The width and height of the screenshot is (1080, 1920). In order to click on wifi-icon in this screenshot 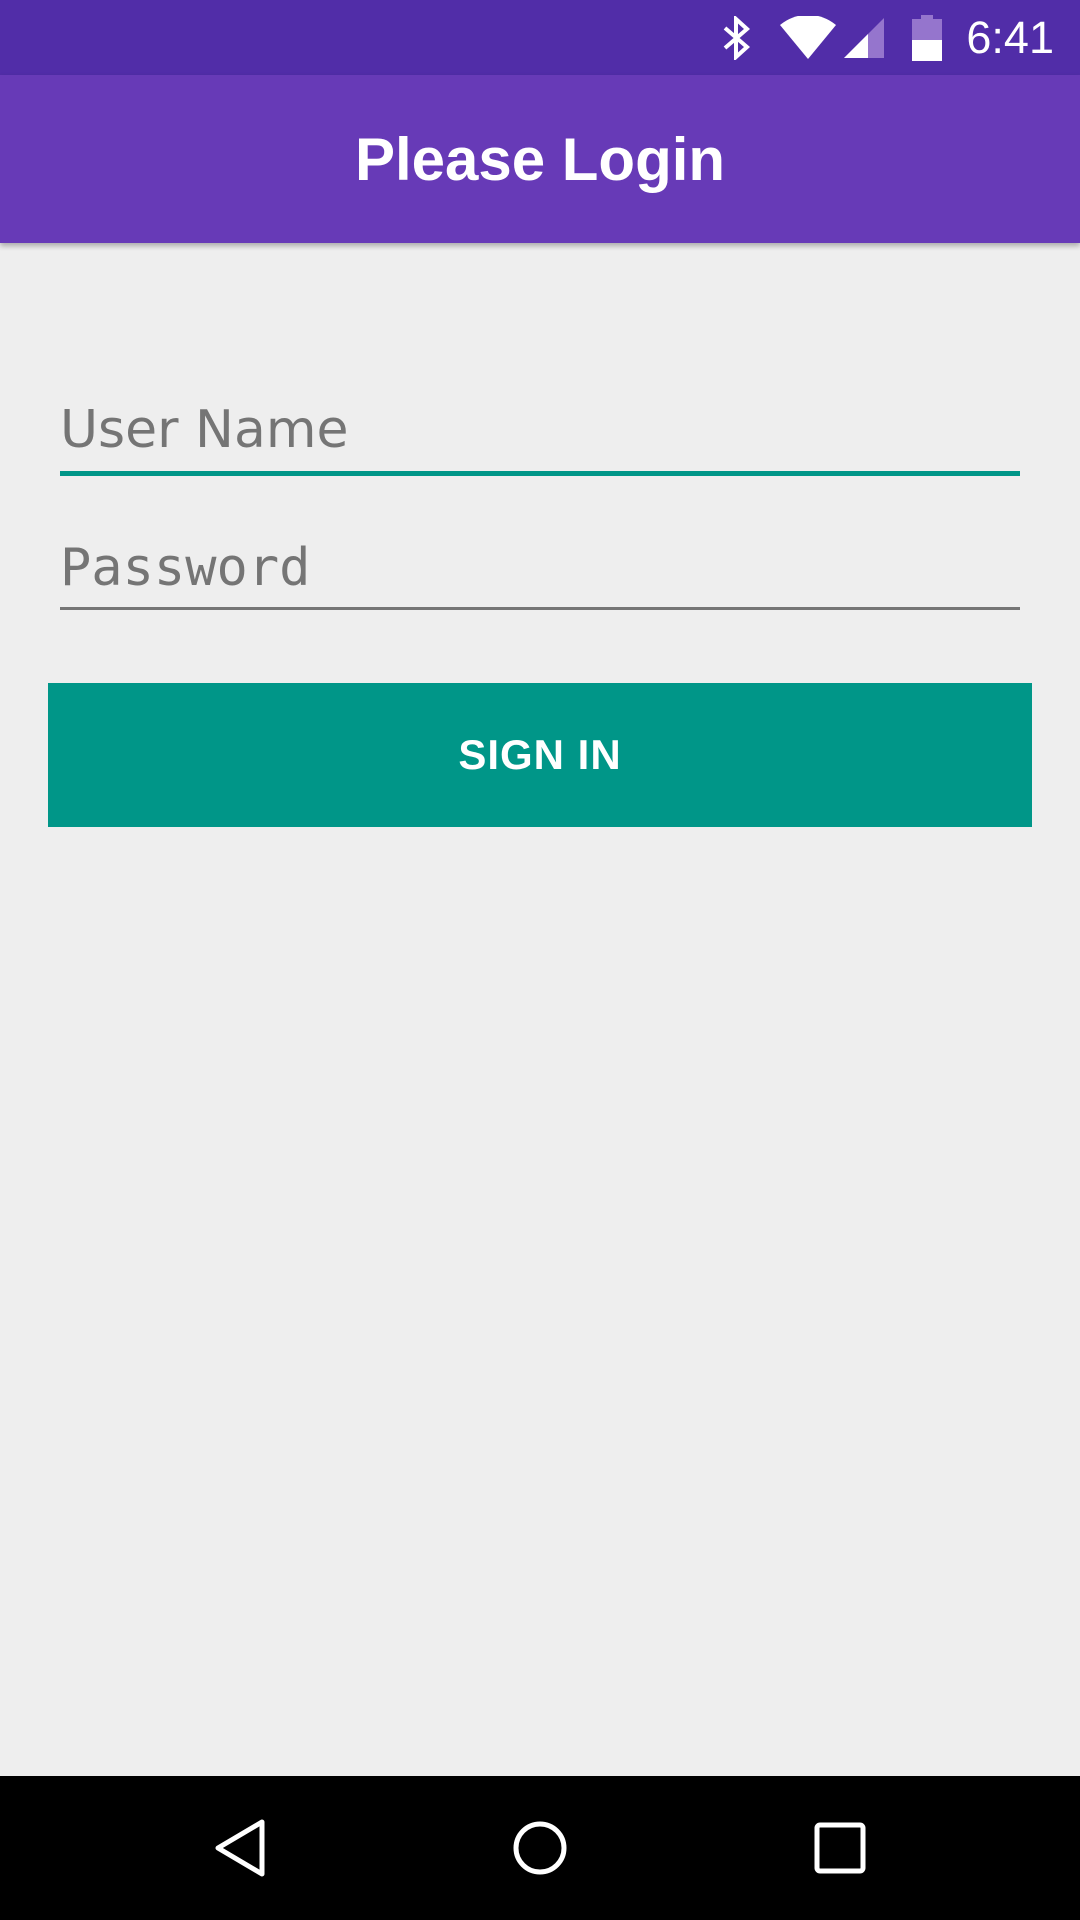, I will do `click(808, 37)`.